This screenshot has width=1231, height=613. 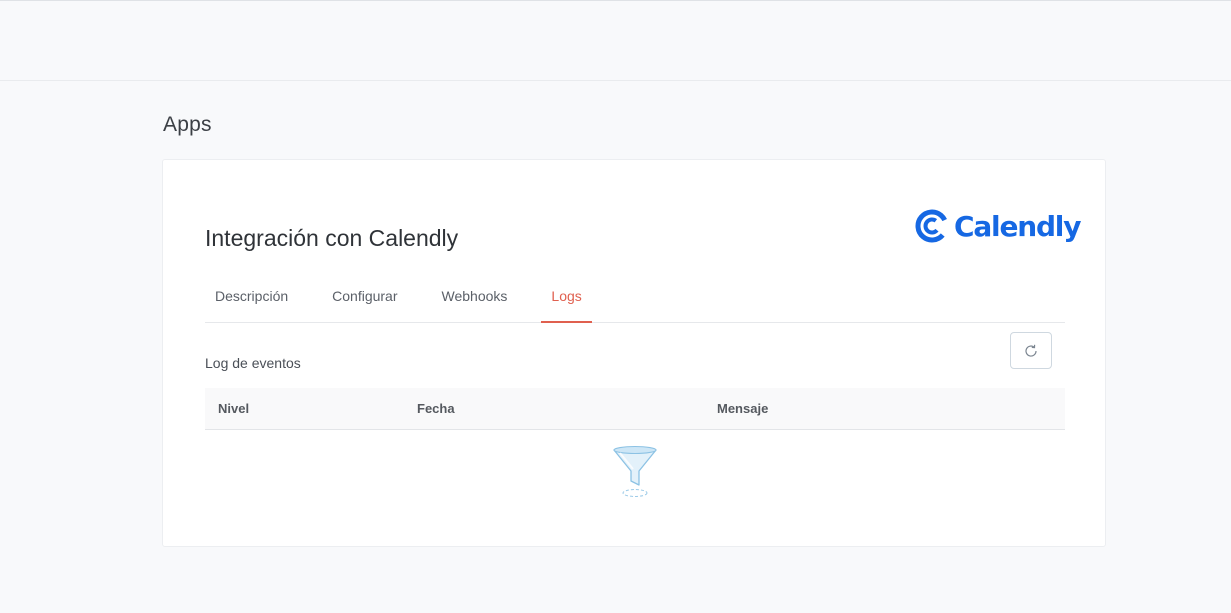 I want to click on column-header-mensaje: Mensaje, so click(x=742, y=408).